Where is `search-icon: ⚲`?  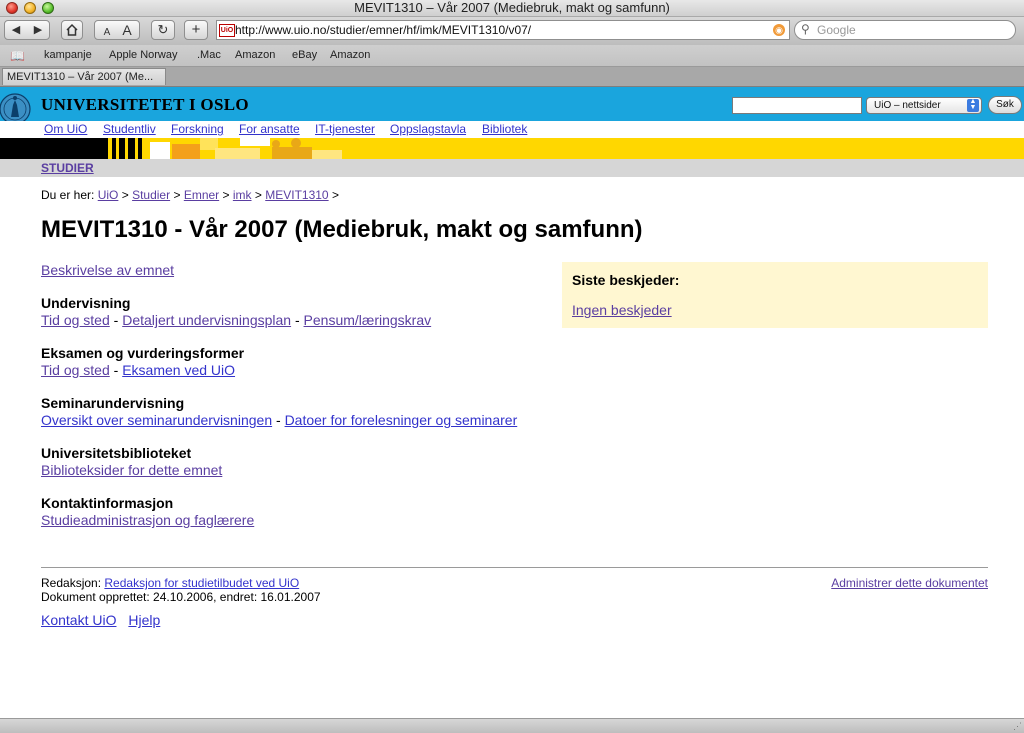 search-icon: ⚲ is located at coordinates (805, 29).